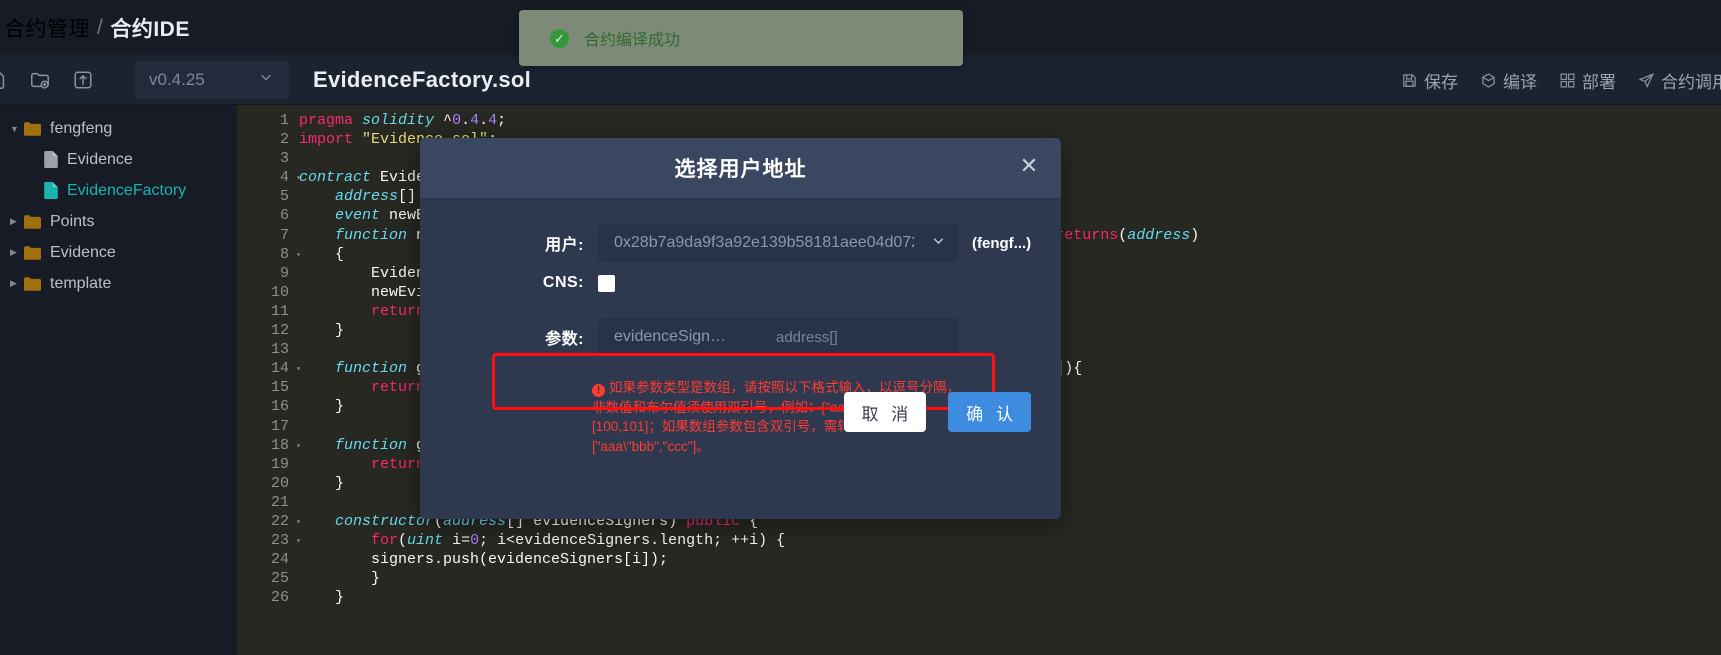 The image size is (1721, 655). I want to click on save-button: 保存, so click(1429, 80).